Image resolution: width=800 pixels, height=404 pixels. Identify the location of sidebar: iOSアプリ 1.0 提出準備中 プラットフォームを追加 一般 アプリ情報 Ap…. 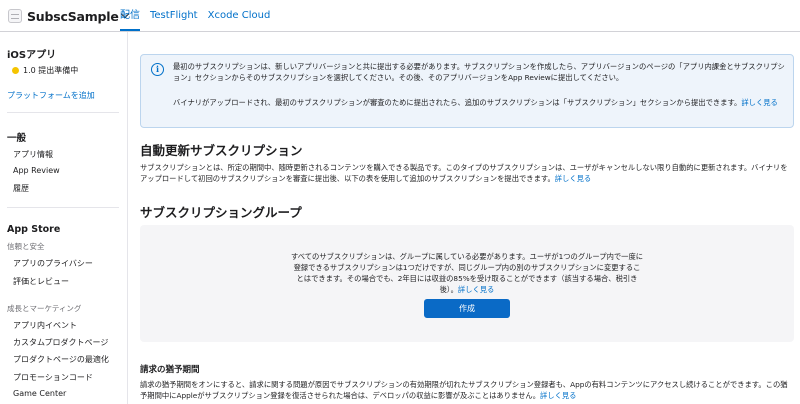
(64, 218).